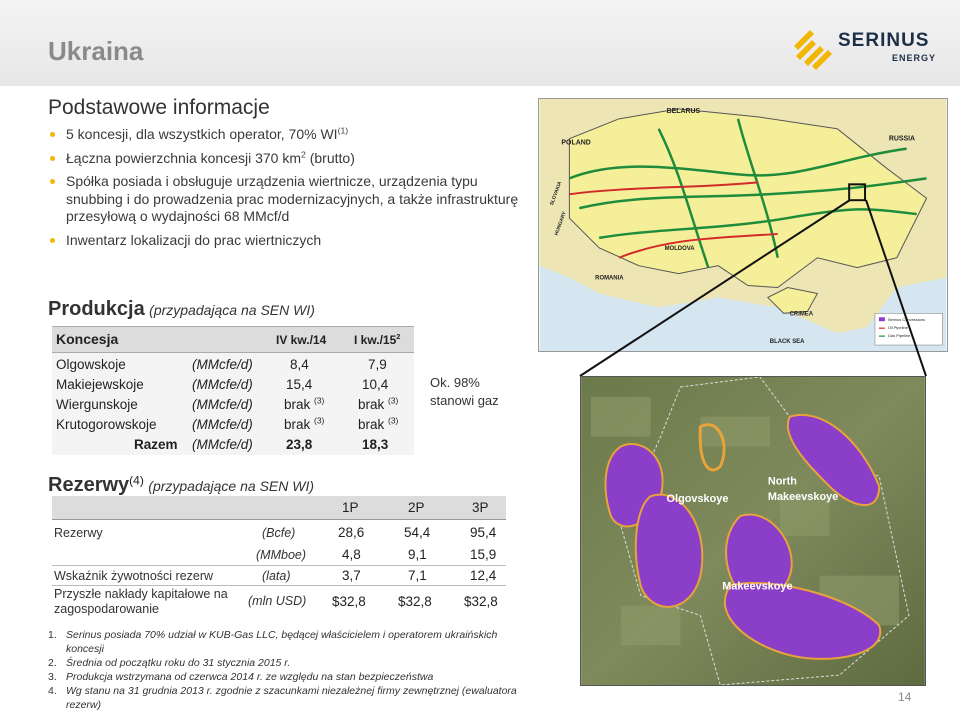 Image resolution: width=960 pixels, height=712 pixels. I want to click on label-north-makeevskoye: Makeevskoye, so click(803, 497).